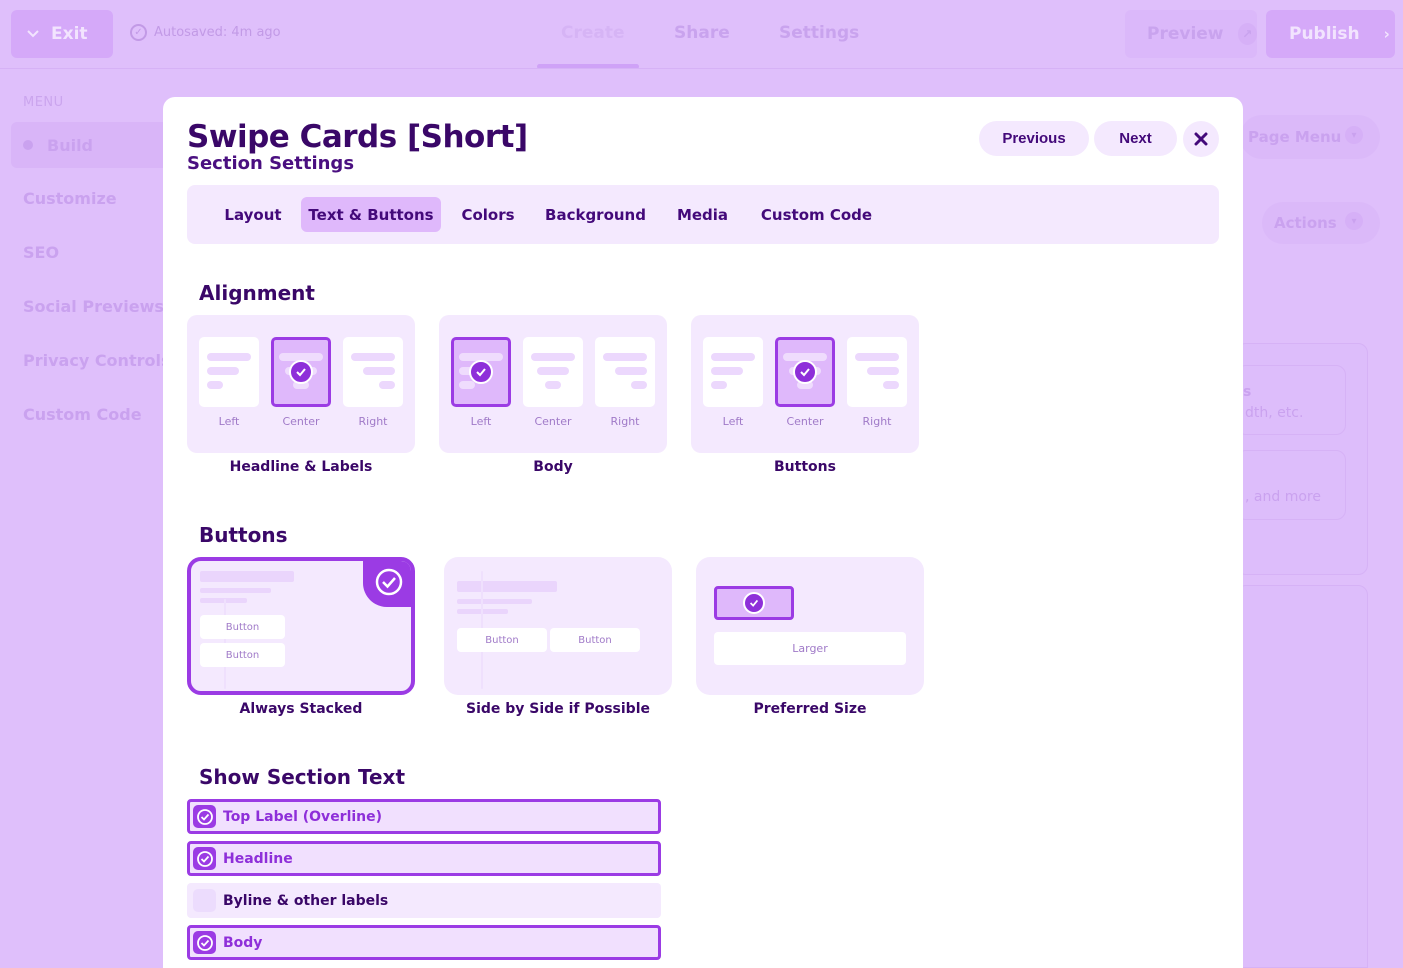 The image size is (1403, 968). I want to click on tab-text-and-buttons: Text & Buttons, so click(371, 214).